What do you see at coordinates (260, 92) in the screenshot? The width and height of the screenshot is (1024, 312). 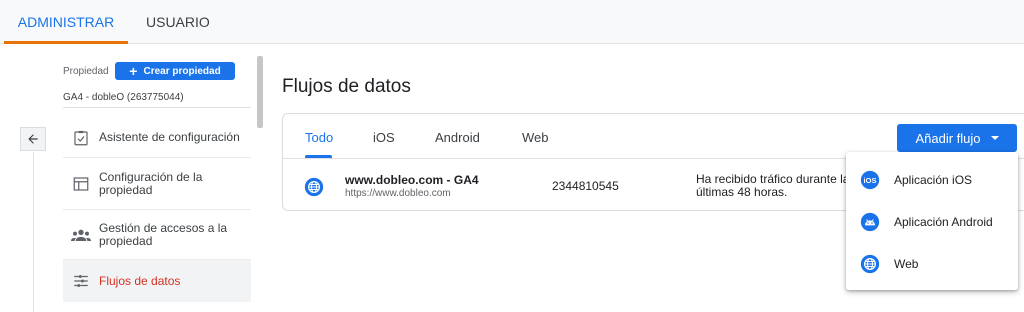 I see `sidebar-scrollbar` at bounding box center [260, 92].